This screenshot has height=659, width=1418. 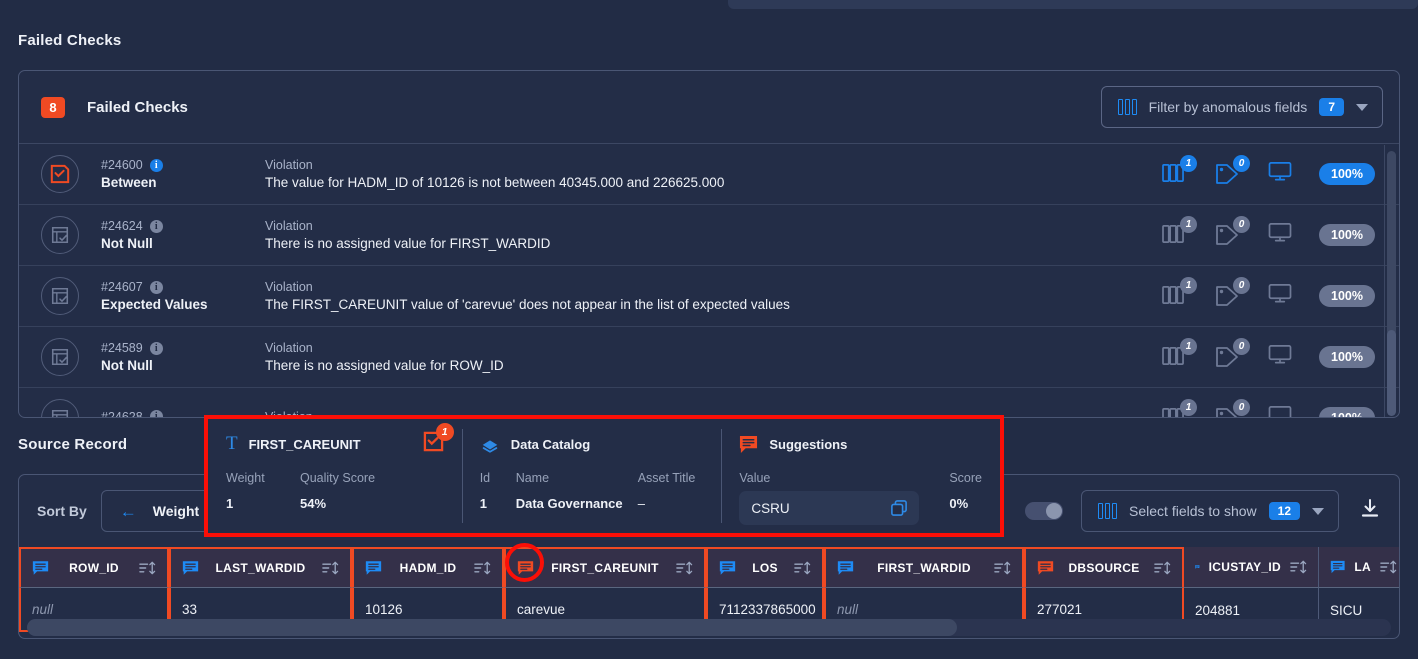 I want to click on popup-suggestions-title: Suggestions, so click(x=808, y=444).